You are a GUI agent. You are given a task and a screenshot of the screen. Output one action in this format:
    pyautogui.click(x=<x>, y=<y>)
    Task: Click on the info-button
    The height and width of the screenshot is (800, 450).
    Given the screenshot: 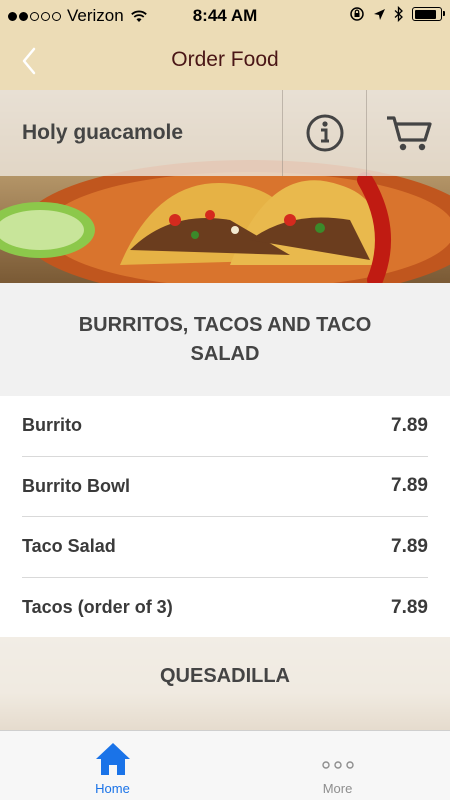 What is the action you would take?
    pyautogui.click(x=324, y=133)
    